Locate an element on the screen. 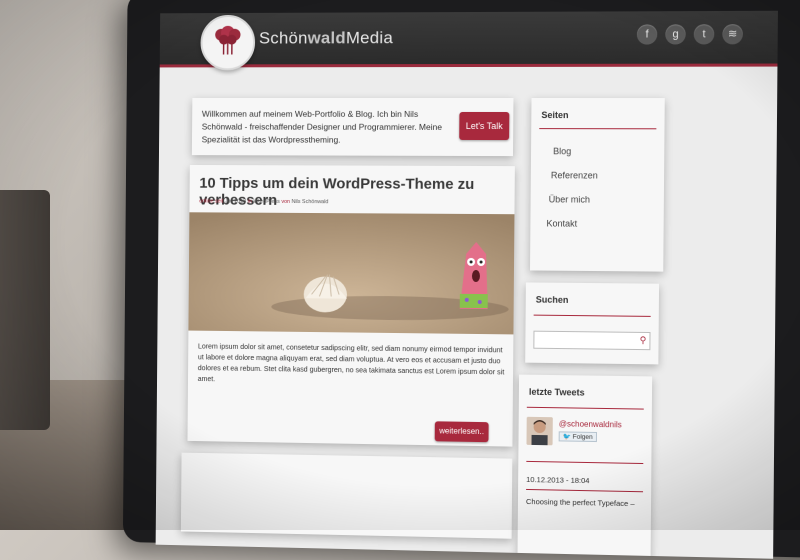  twitter-bird-icon: 🐦 is located at coordinates (566, 437).